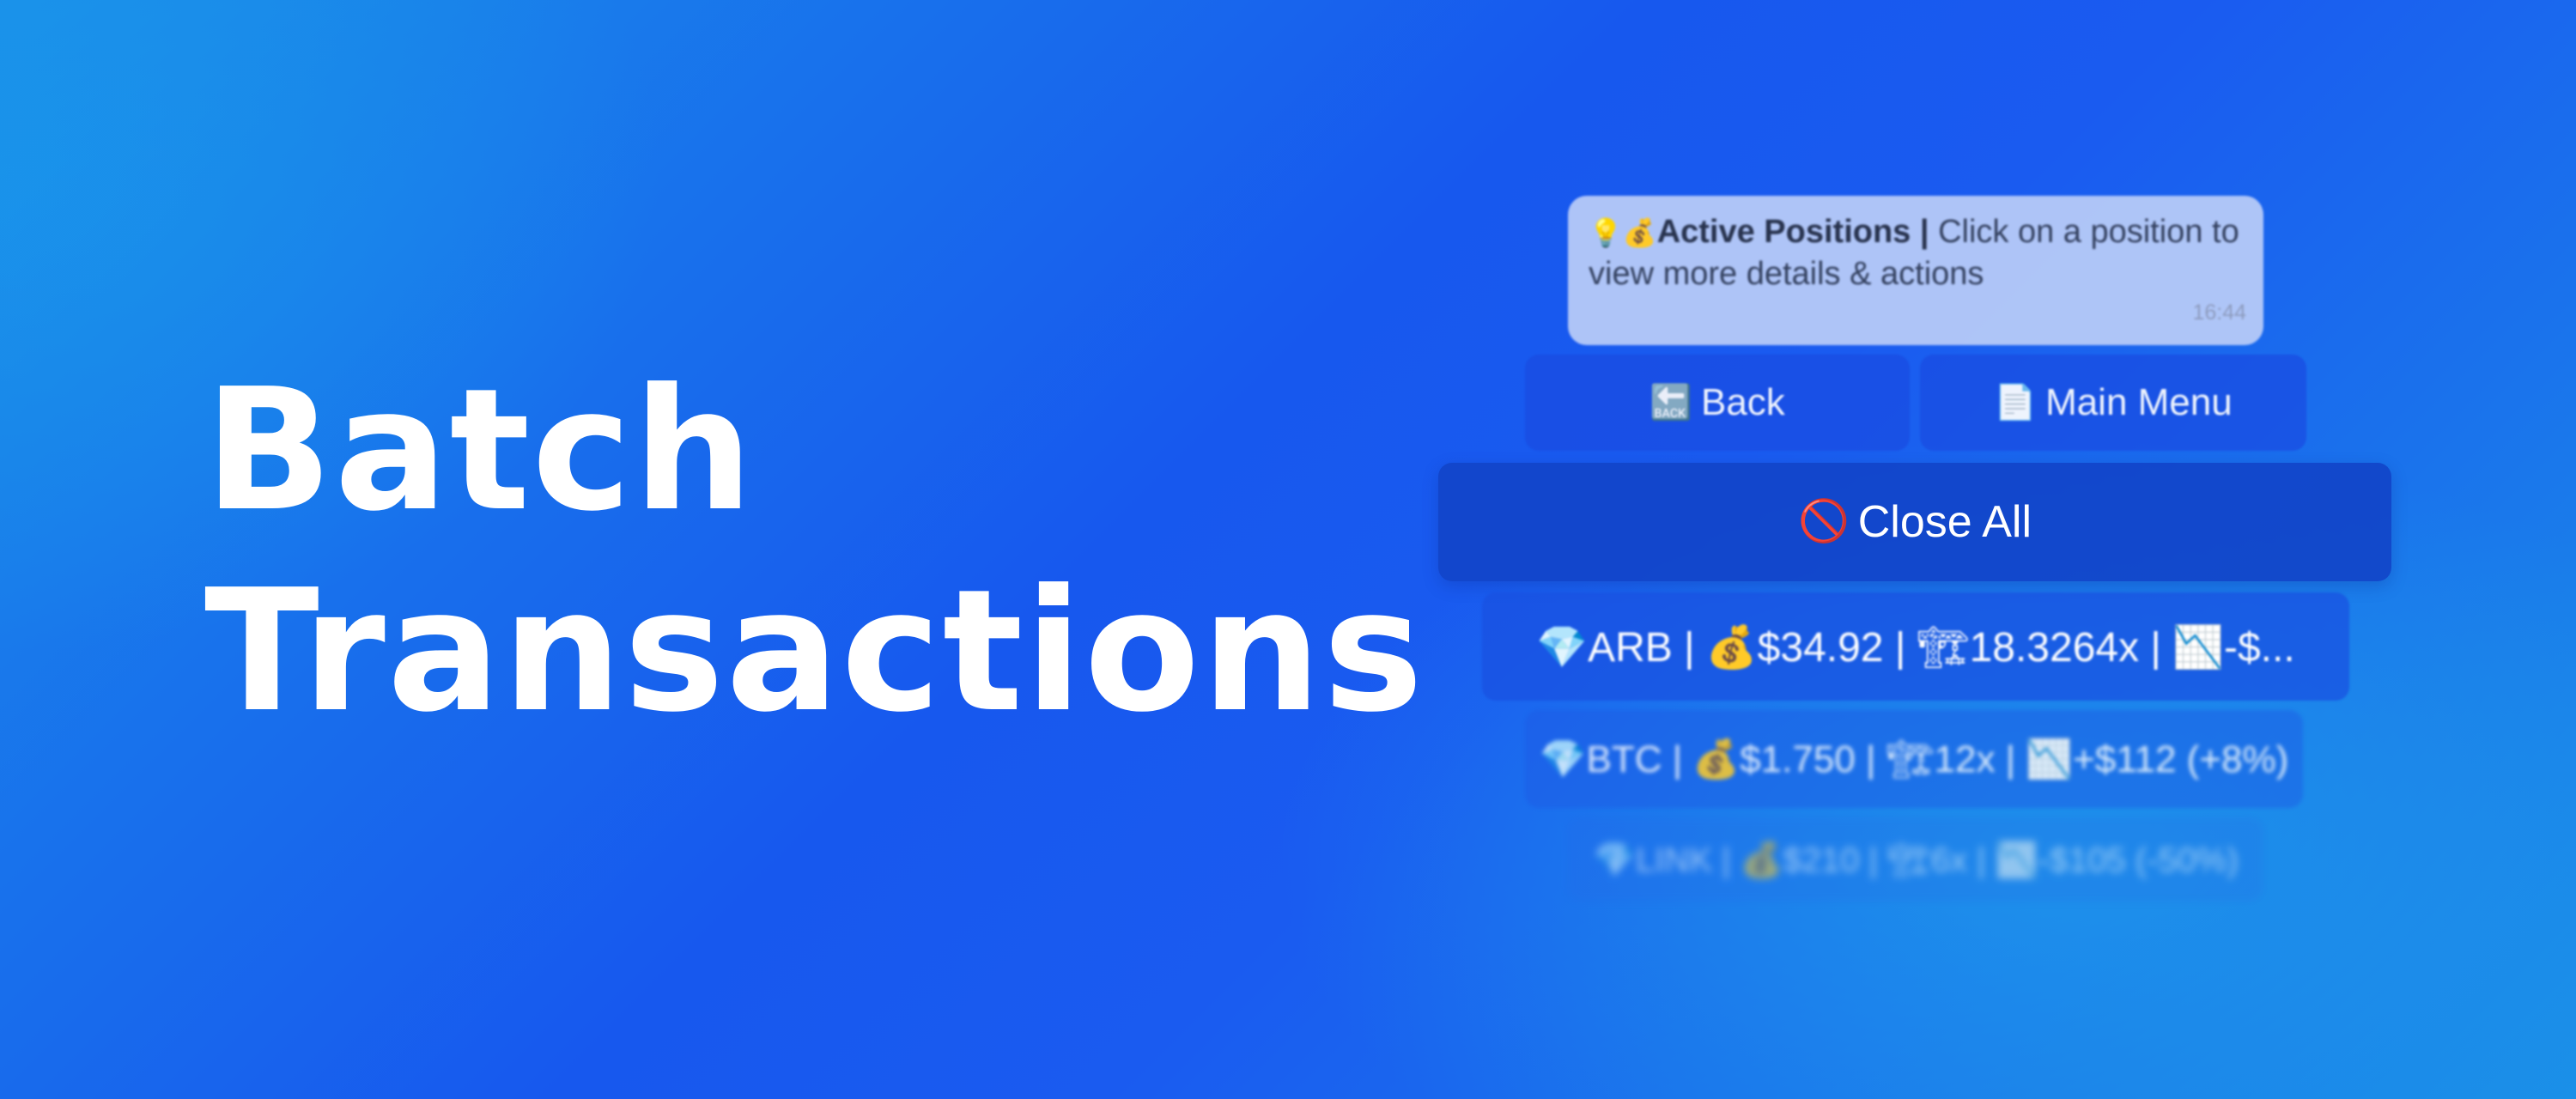 This screenshot has height=1099, width=2576. What do you see at coordinates (1742, 402) in the screenshot?
I see `back-button-label: Back` at bounding box center [1742, 402].